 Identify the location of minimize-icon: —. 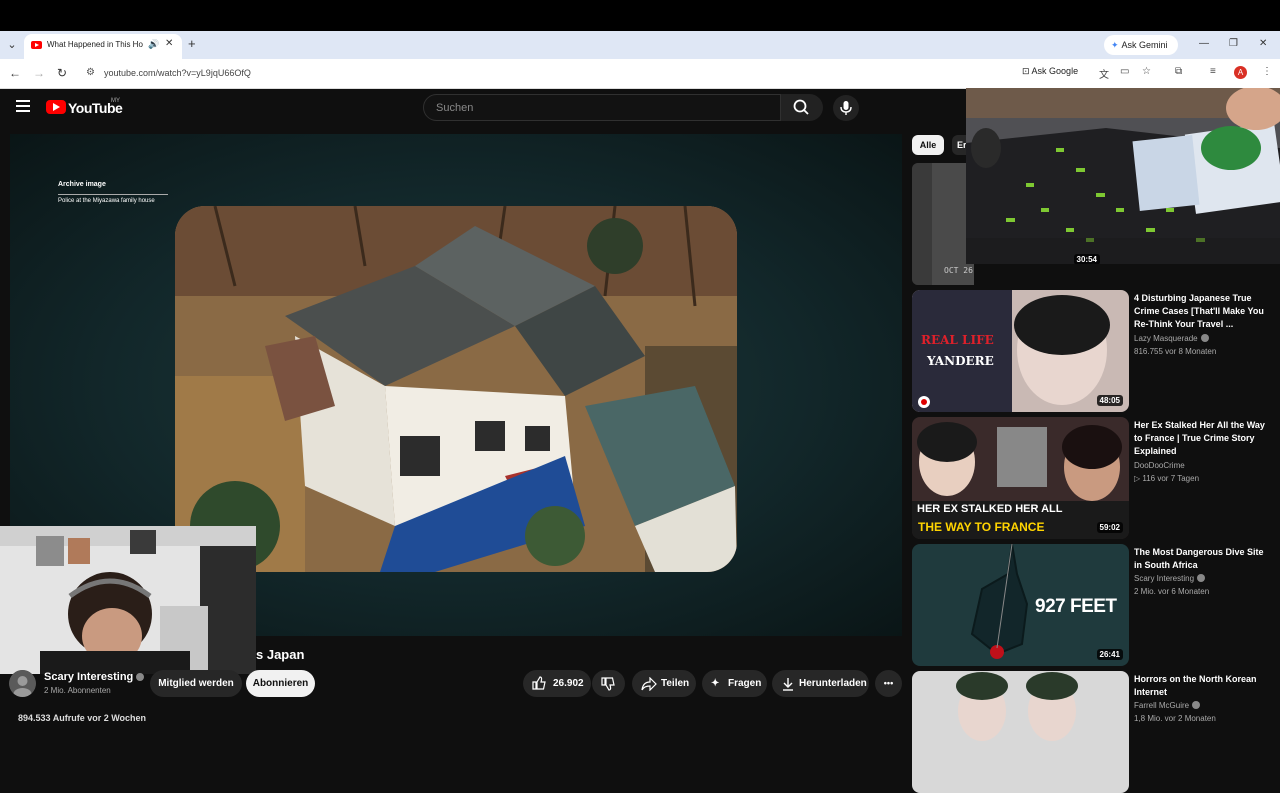
(1204, 43).